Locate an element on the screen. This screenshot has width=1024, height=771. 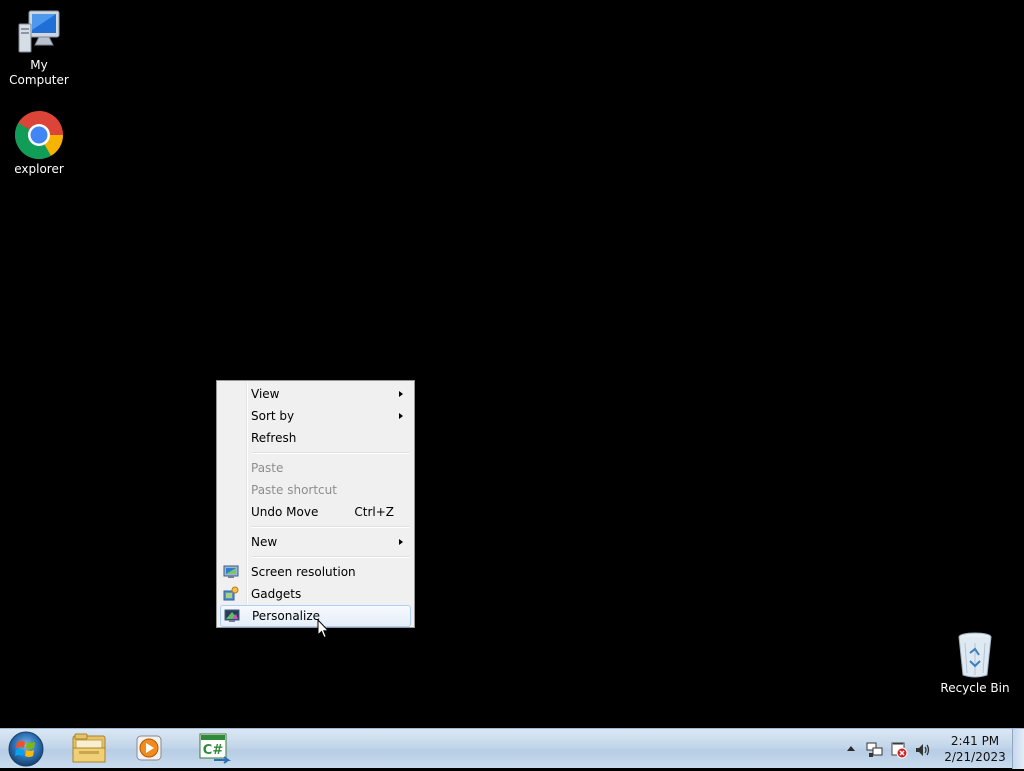
taskbar: C# 2:41 PM 2/21/2023 is located at coordinates (512, 748).